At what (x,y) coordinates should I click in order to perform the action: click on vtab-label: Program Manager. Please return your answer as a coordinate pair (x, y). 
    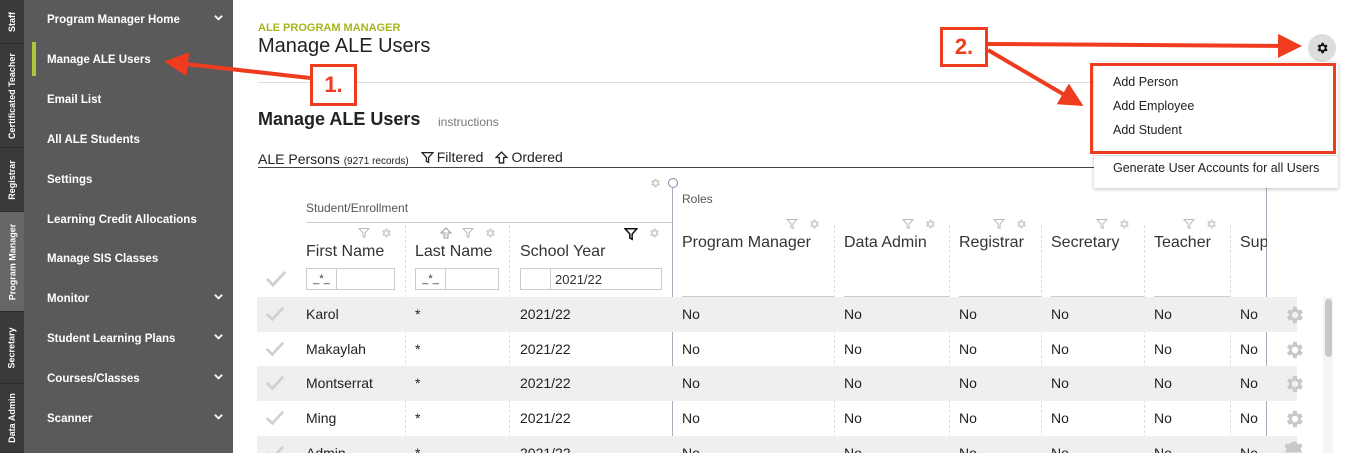
    Looking at the image, I should click on (12, 261).